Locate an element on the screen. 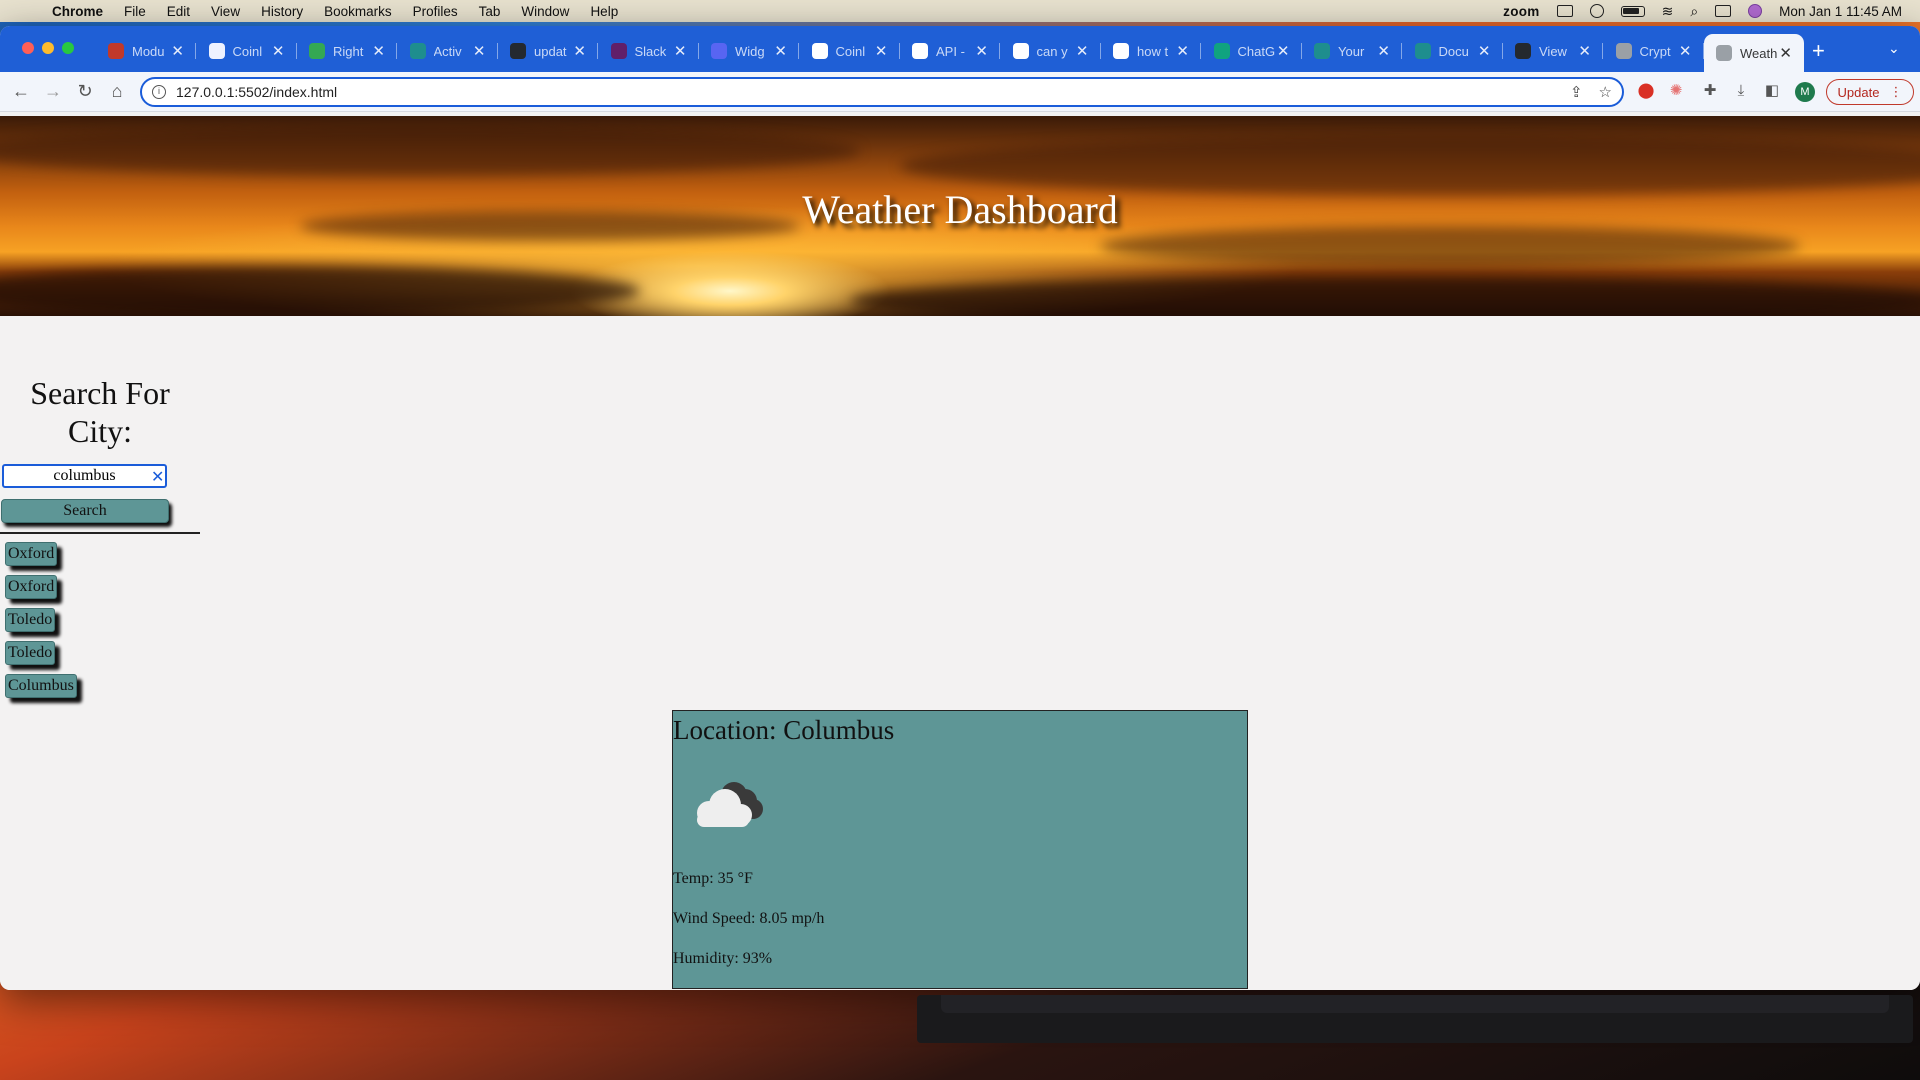 The width and height of the screenshot is (1920, 1080). zoom-status: zoom is located at coordinates (1521, 11).